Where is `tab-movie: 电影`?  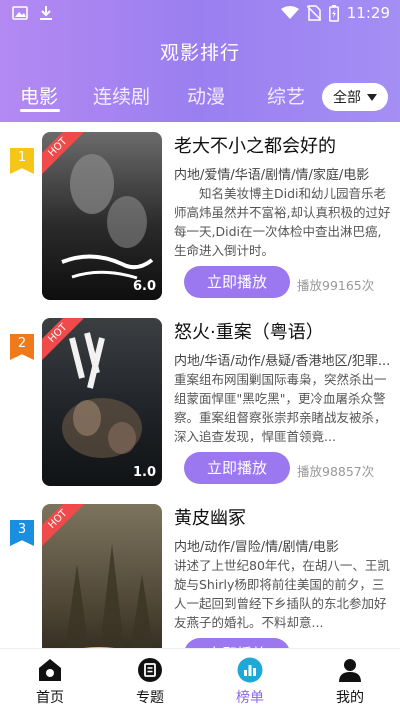 tab-movie: 电影 is located at coordinates (39, 95).